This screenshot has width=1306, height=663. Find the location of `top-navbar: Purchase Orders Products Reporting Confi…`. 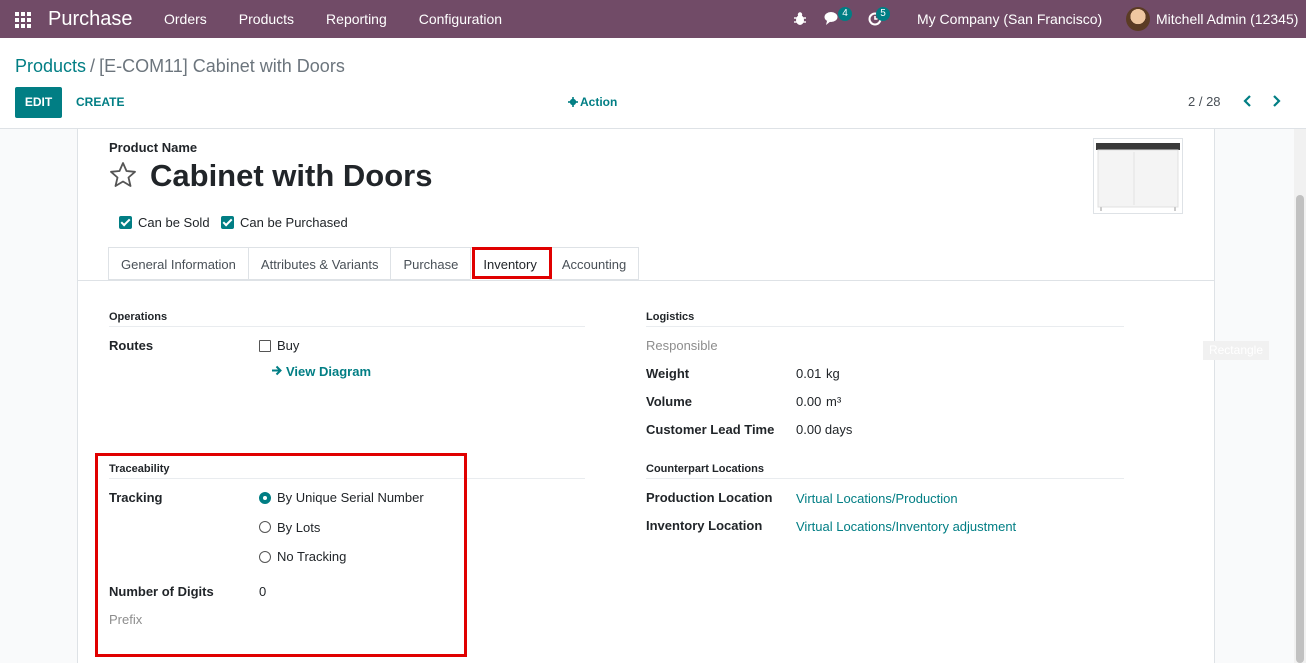

top-navbar: Purchase Orders Products Reporting Confi… is located at coordinates (653, 19).